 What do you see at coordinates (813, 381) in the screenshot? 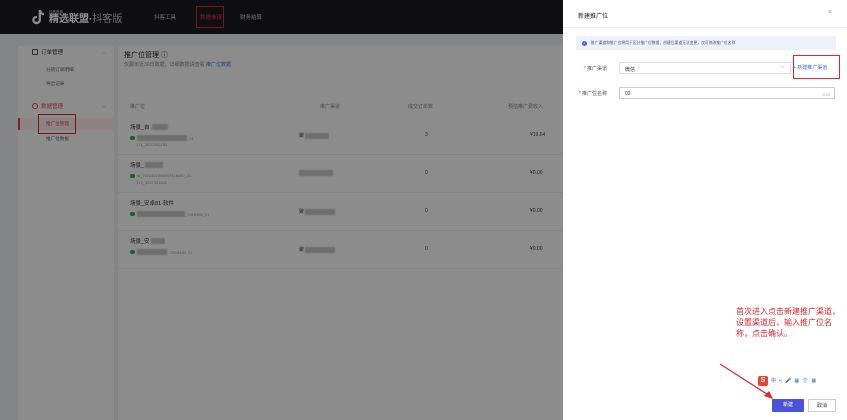
I see `ime-menu-icon: ▦` at bounding box center [813, 381].